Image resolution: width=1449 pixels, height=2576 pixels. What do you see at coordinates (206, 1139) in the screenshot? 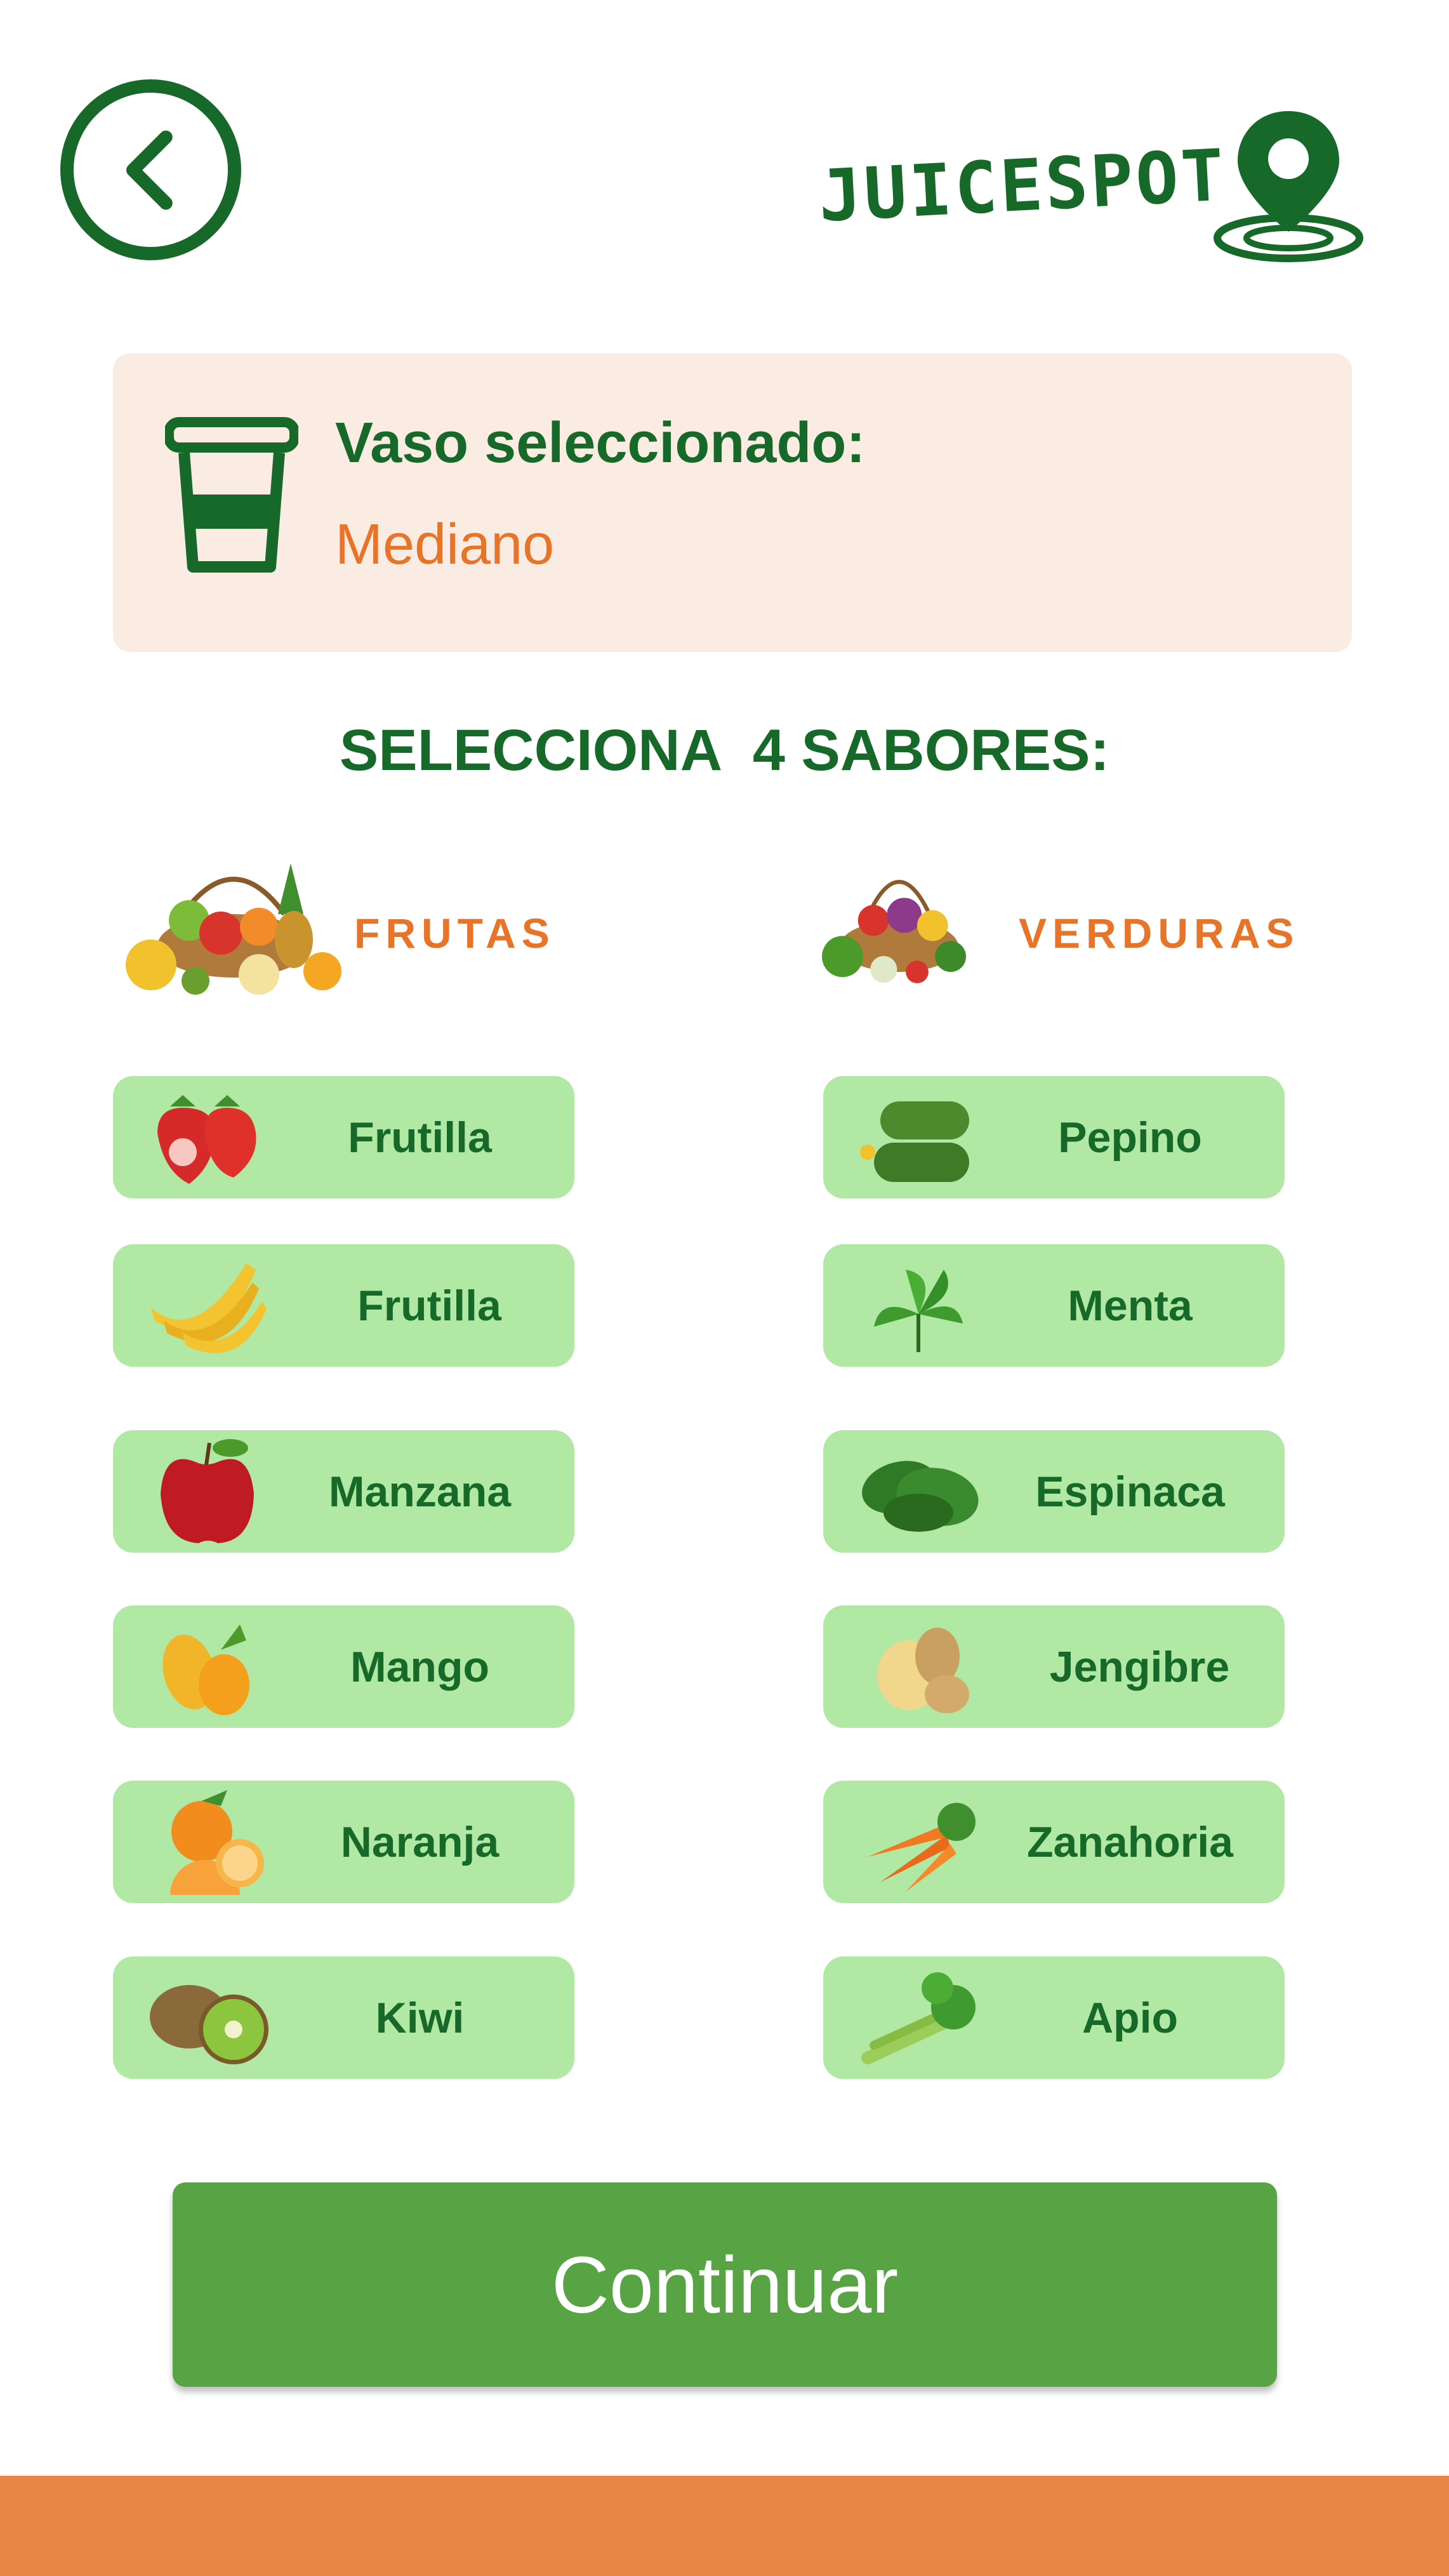
I see `strawberry-icon` at bounding box center [206, 1139].